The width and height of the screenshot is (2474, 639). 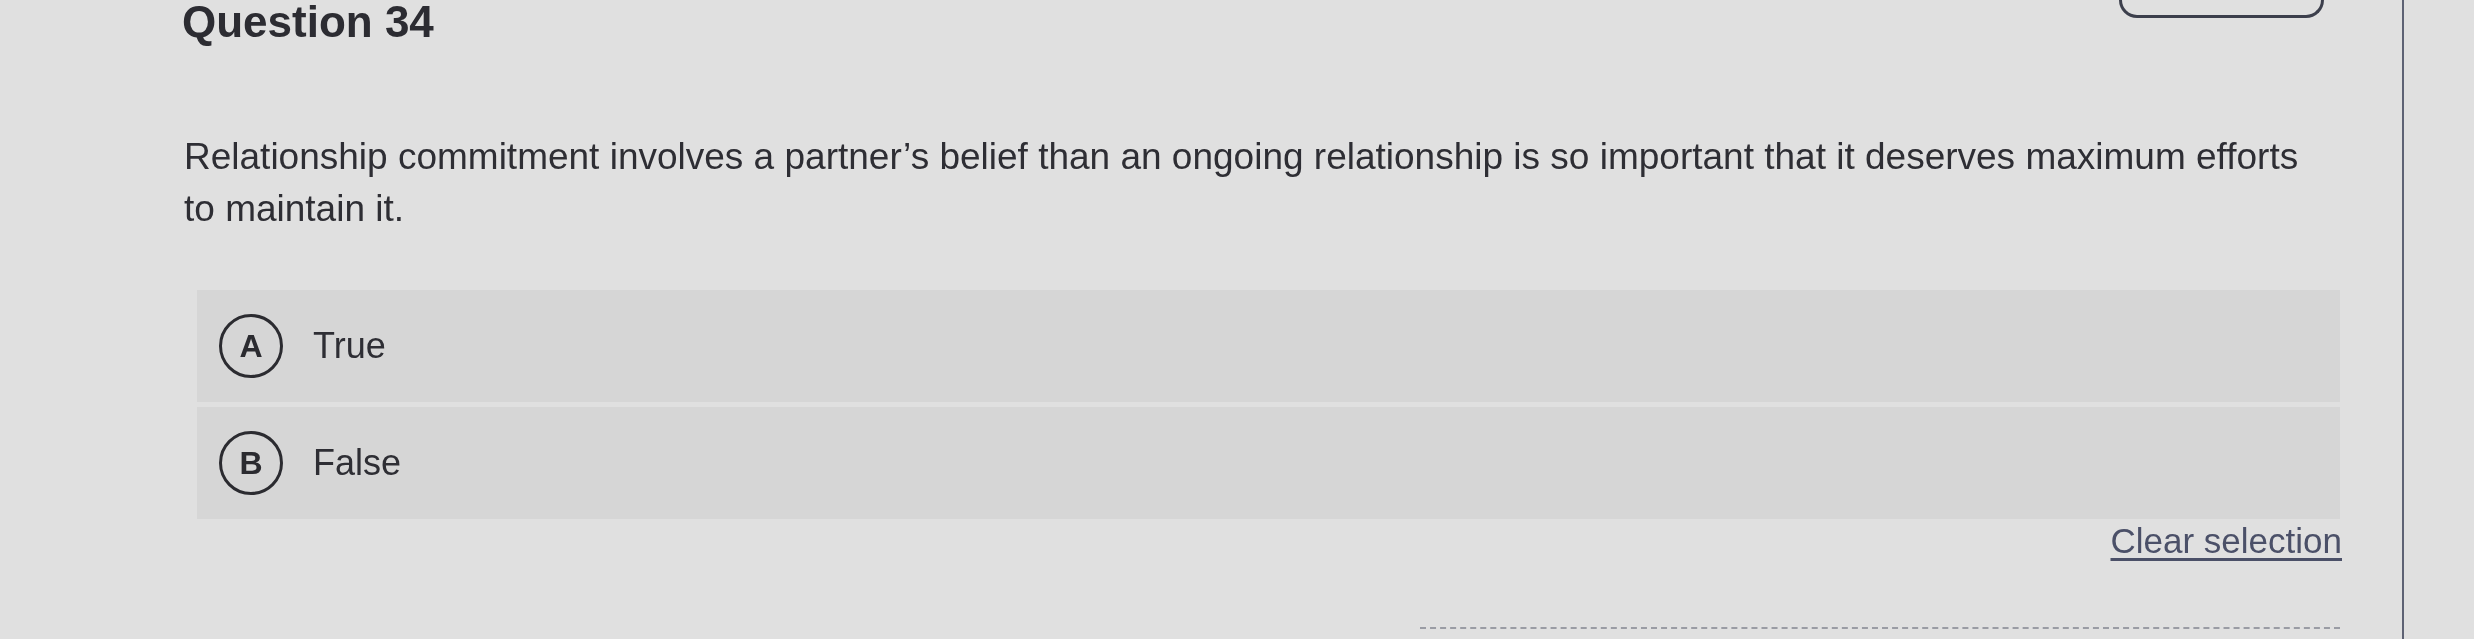 What do you see at coordinates (1242, 183) in the screenshot?
I see `question-text: Relationship commitment involves a partner’s belief than an ongoing relationship is so important that it deserves maximum efforts to maintain it.` at bounding box center [1242, 183].